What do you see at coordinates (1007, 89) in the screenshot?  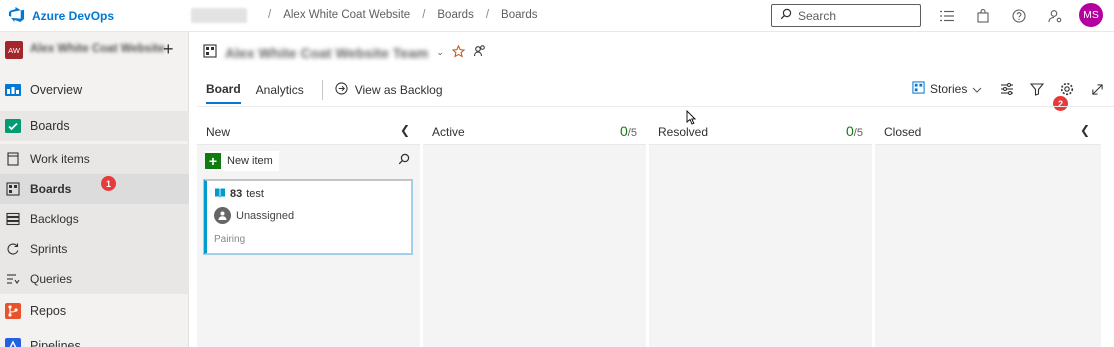 I see `view-options-icon` at bounding box center [1007, 89].